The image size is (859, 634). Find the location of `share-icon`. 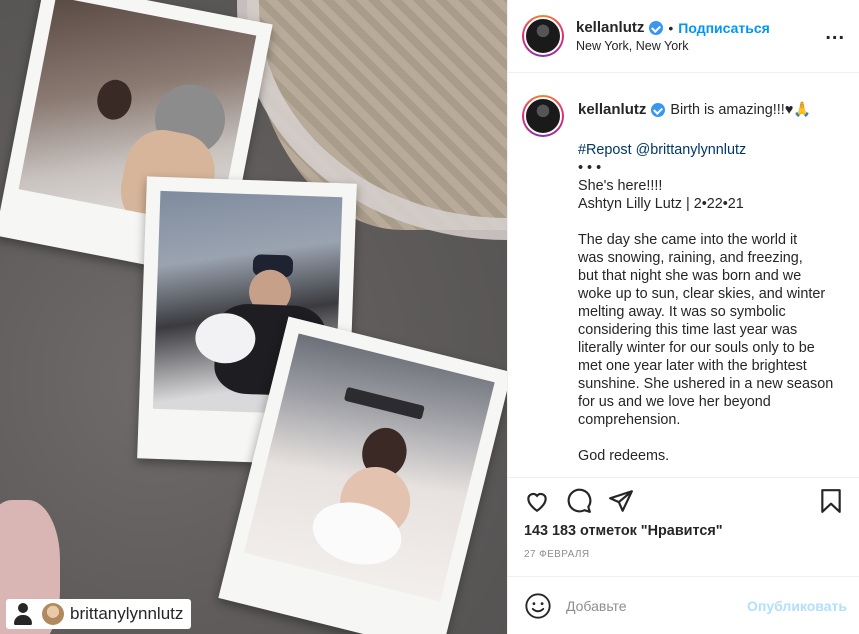

share-icon is located at coordinates (621, 501).